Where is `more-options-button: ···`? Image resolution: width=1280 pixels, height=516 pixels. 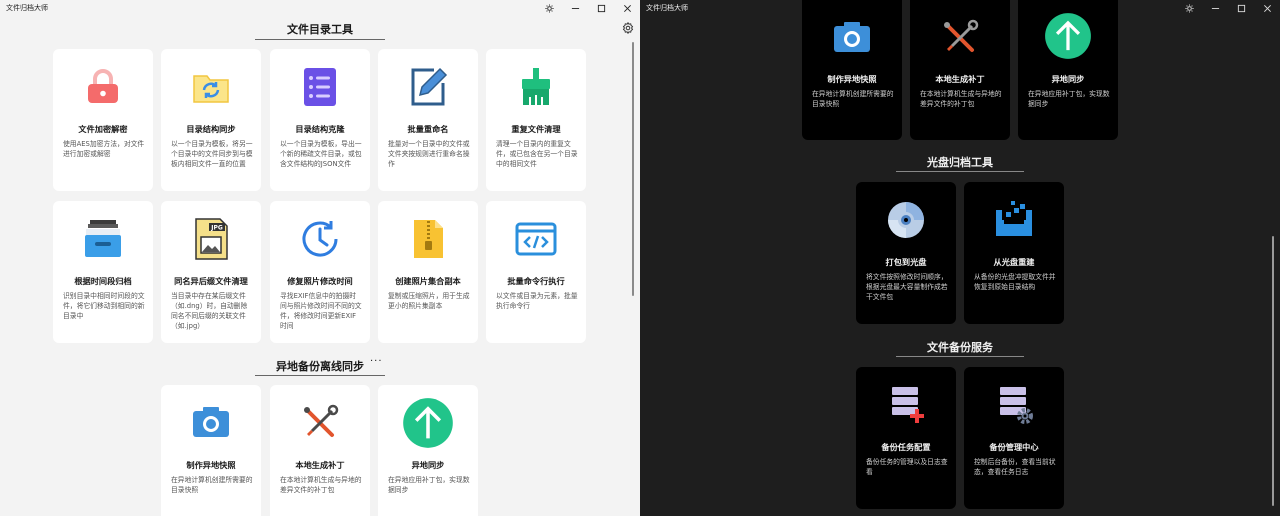 more-options-button: ··· is located at coordinates (376, 361).